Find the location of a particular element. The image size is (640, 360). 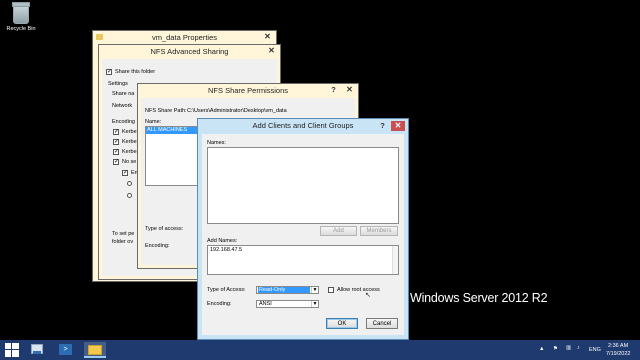

kerberos-label-3: Kerbe is located at coordinates (129, 152).